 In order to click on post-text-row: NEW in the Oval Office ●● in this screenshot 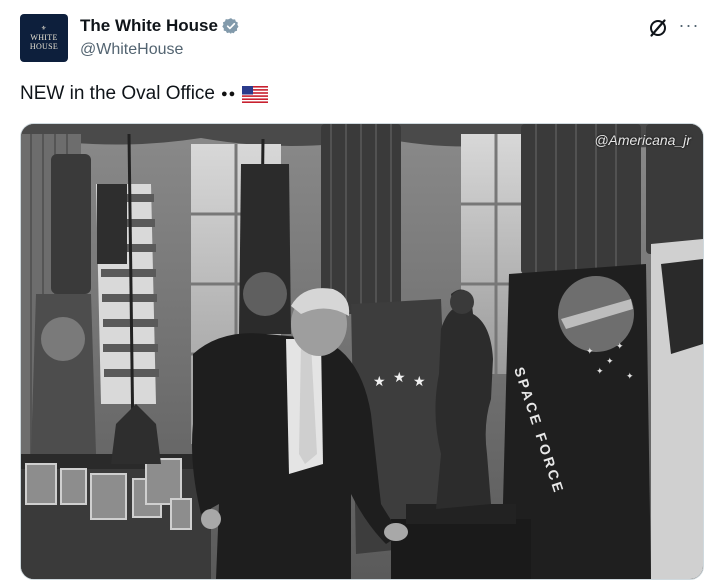, I will do `click(144, 94)`.